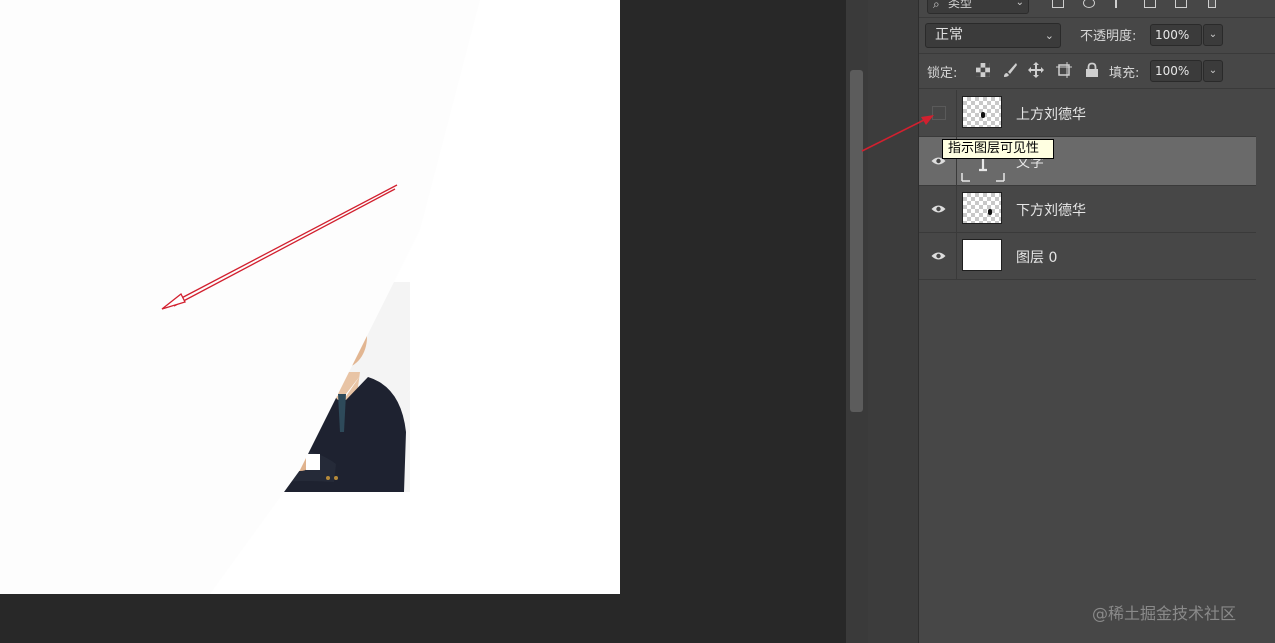 The image size is (1275, 643). Describe the element at coordinates (897, 133) in the screenshot. I see `annotation-arrow-panel` at that location.